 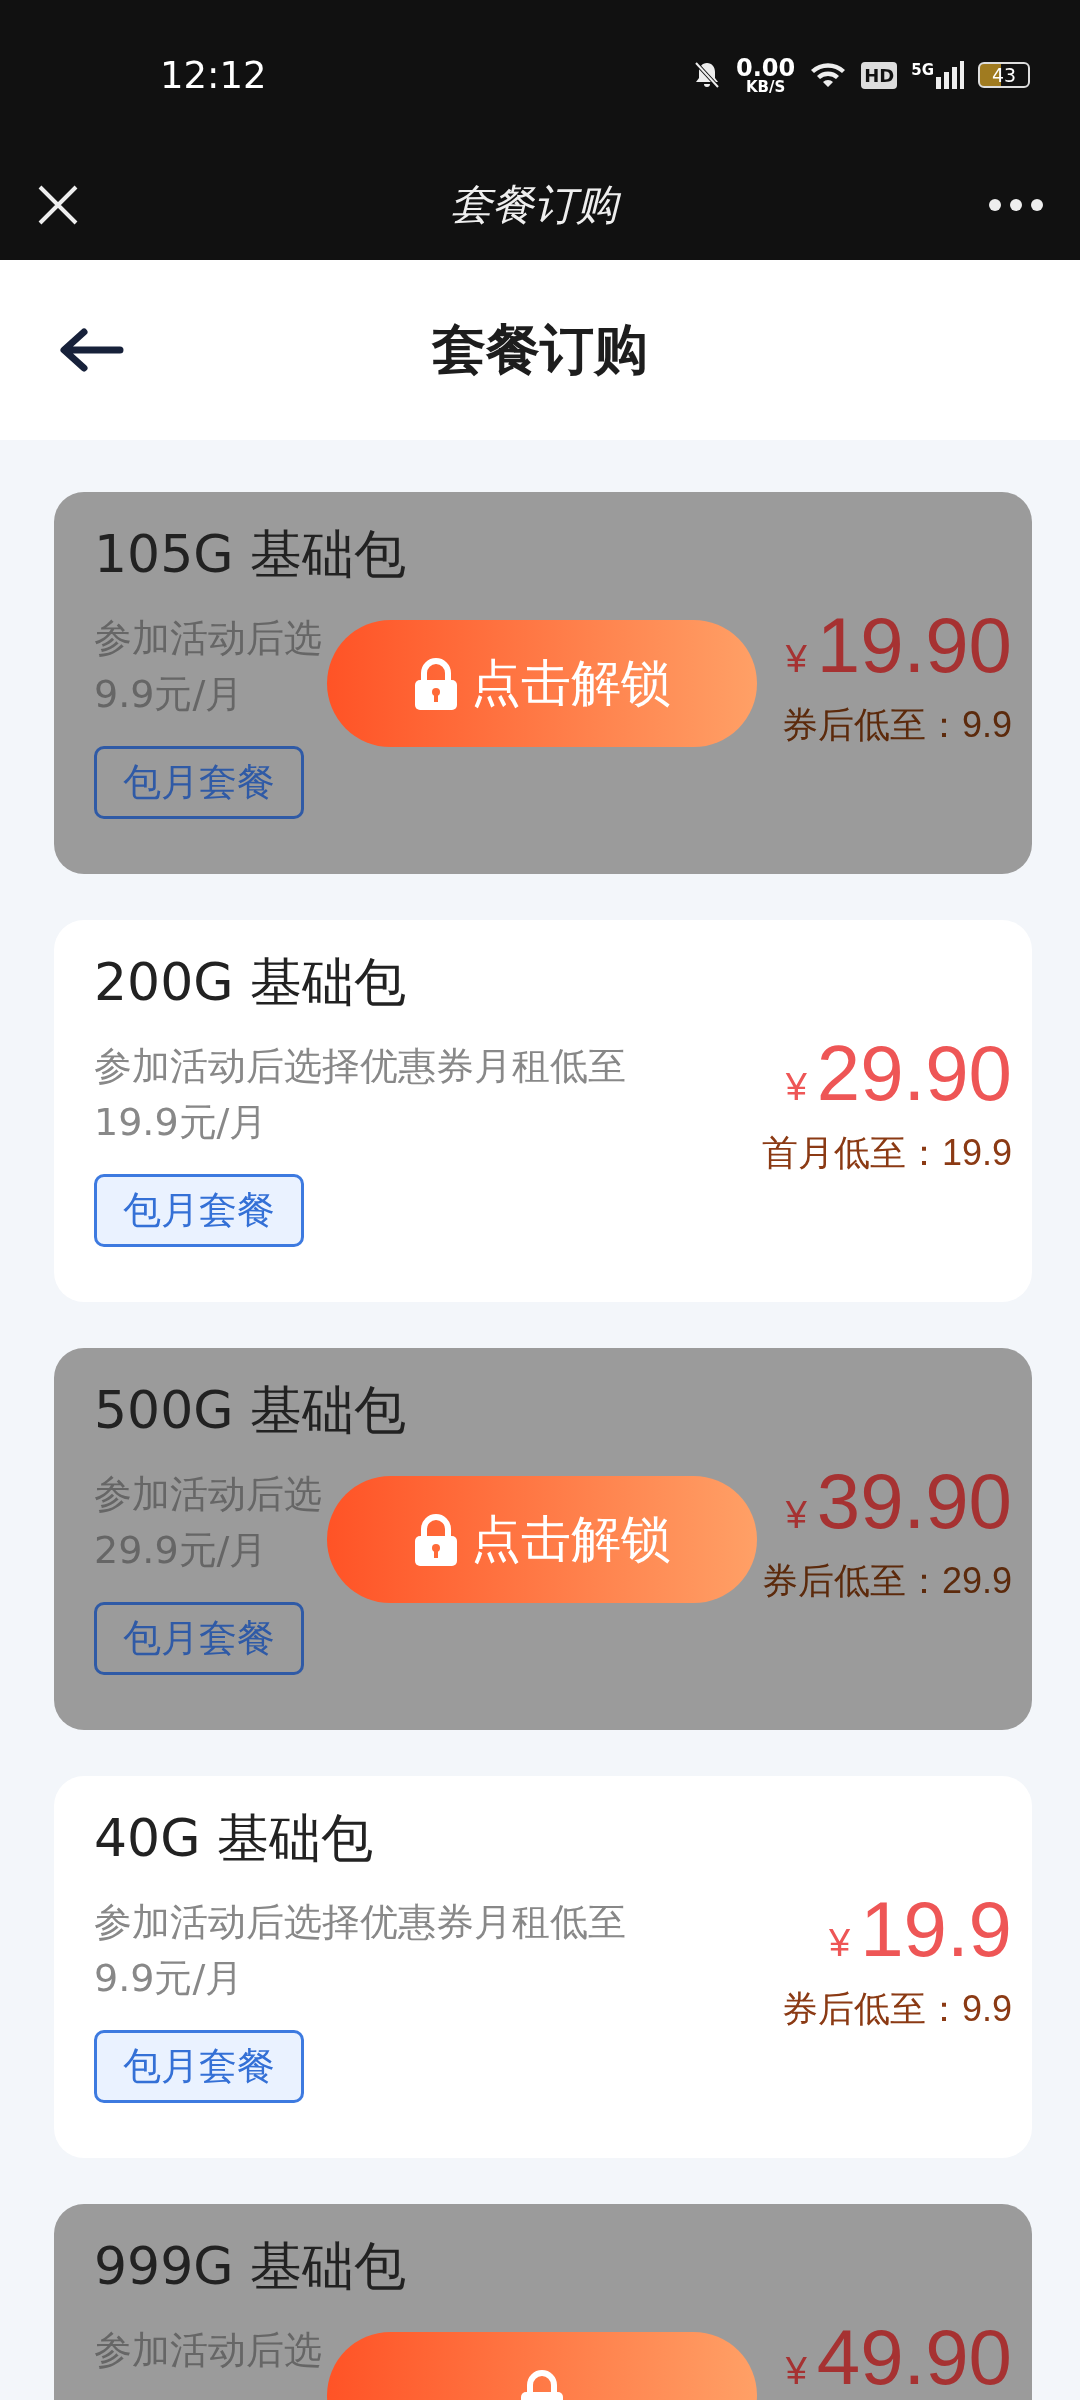 I want to click on wifi-icon, so click(x=828, y=75).